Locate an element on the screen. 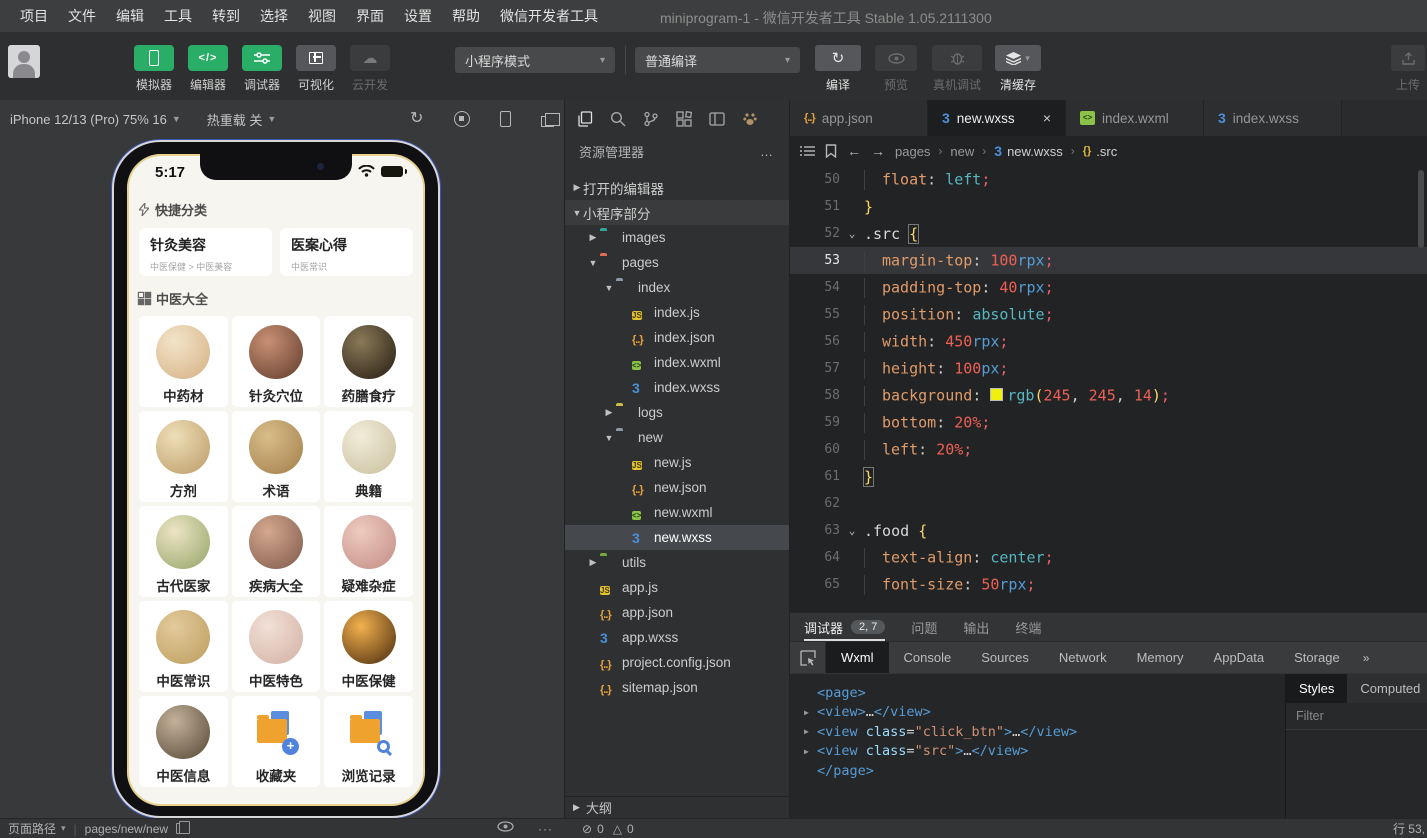 This screenshot has height=838, width=1427. git-branch-icon is located at coordinates (651, 119).